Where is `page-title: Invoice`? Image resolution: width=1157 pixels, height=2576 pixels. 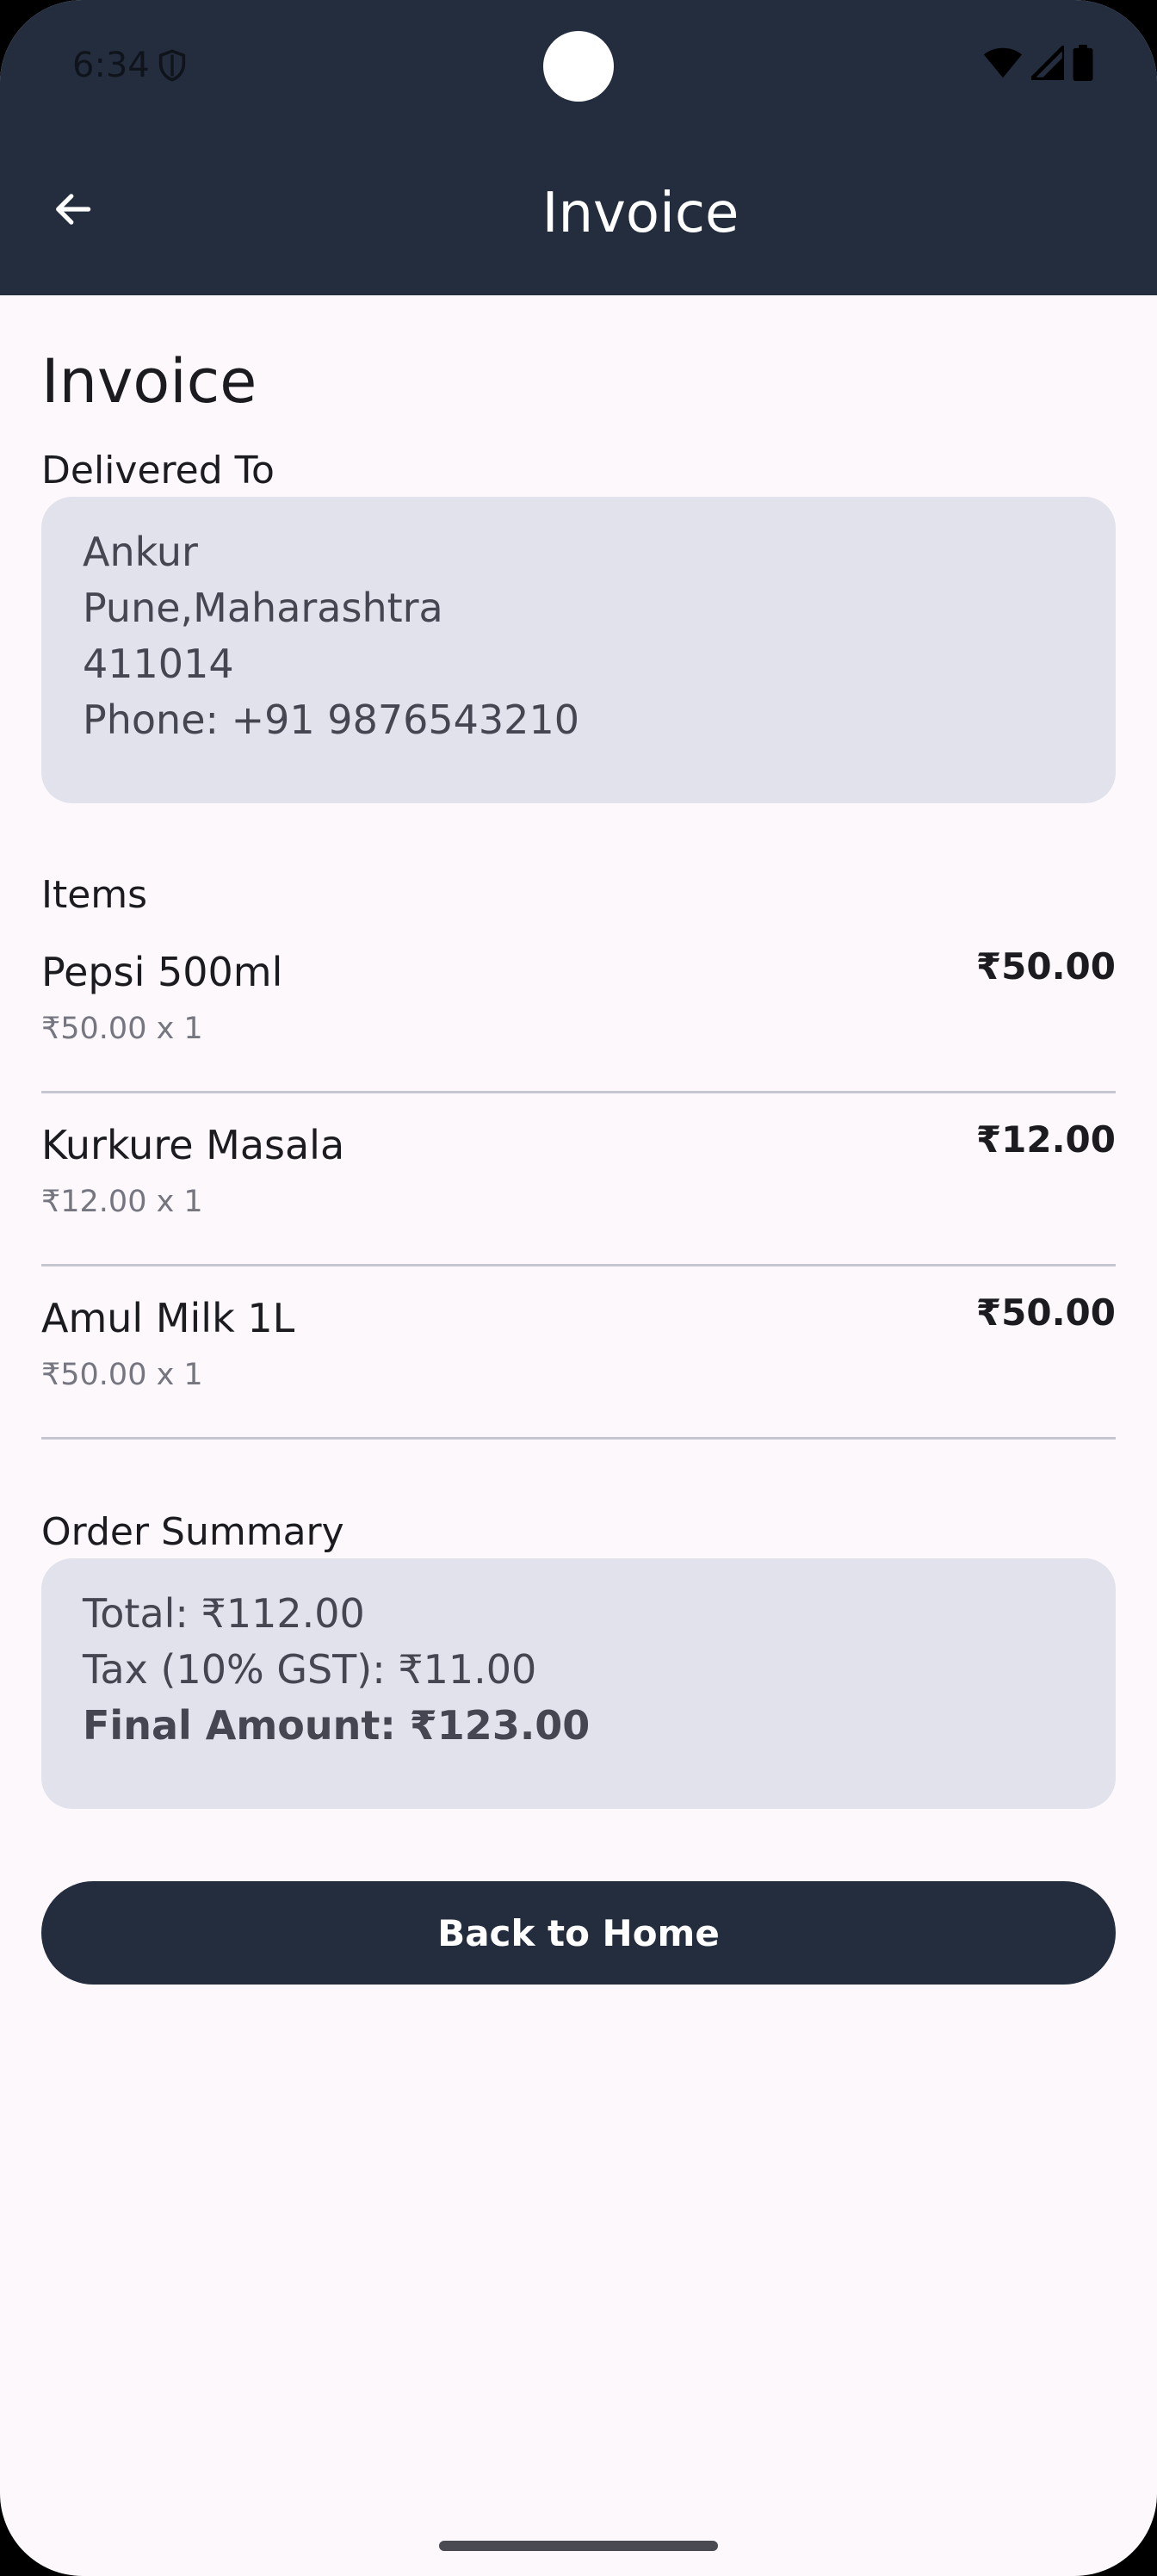
page-title: Invoice is located at coordinates (149, 381).